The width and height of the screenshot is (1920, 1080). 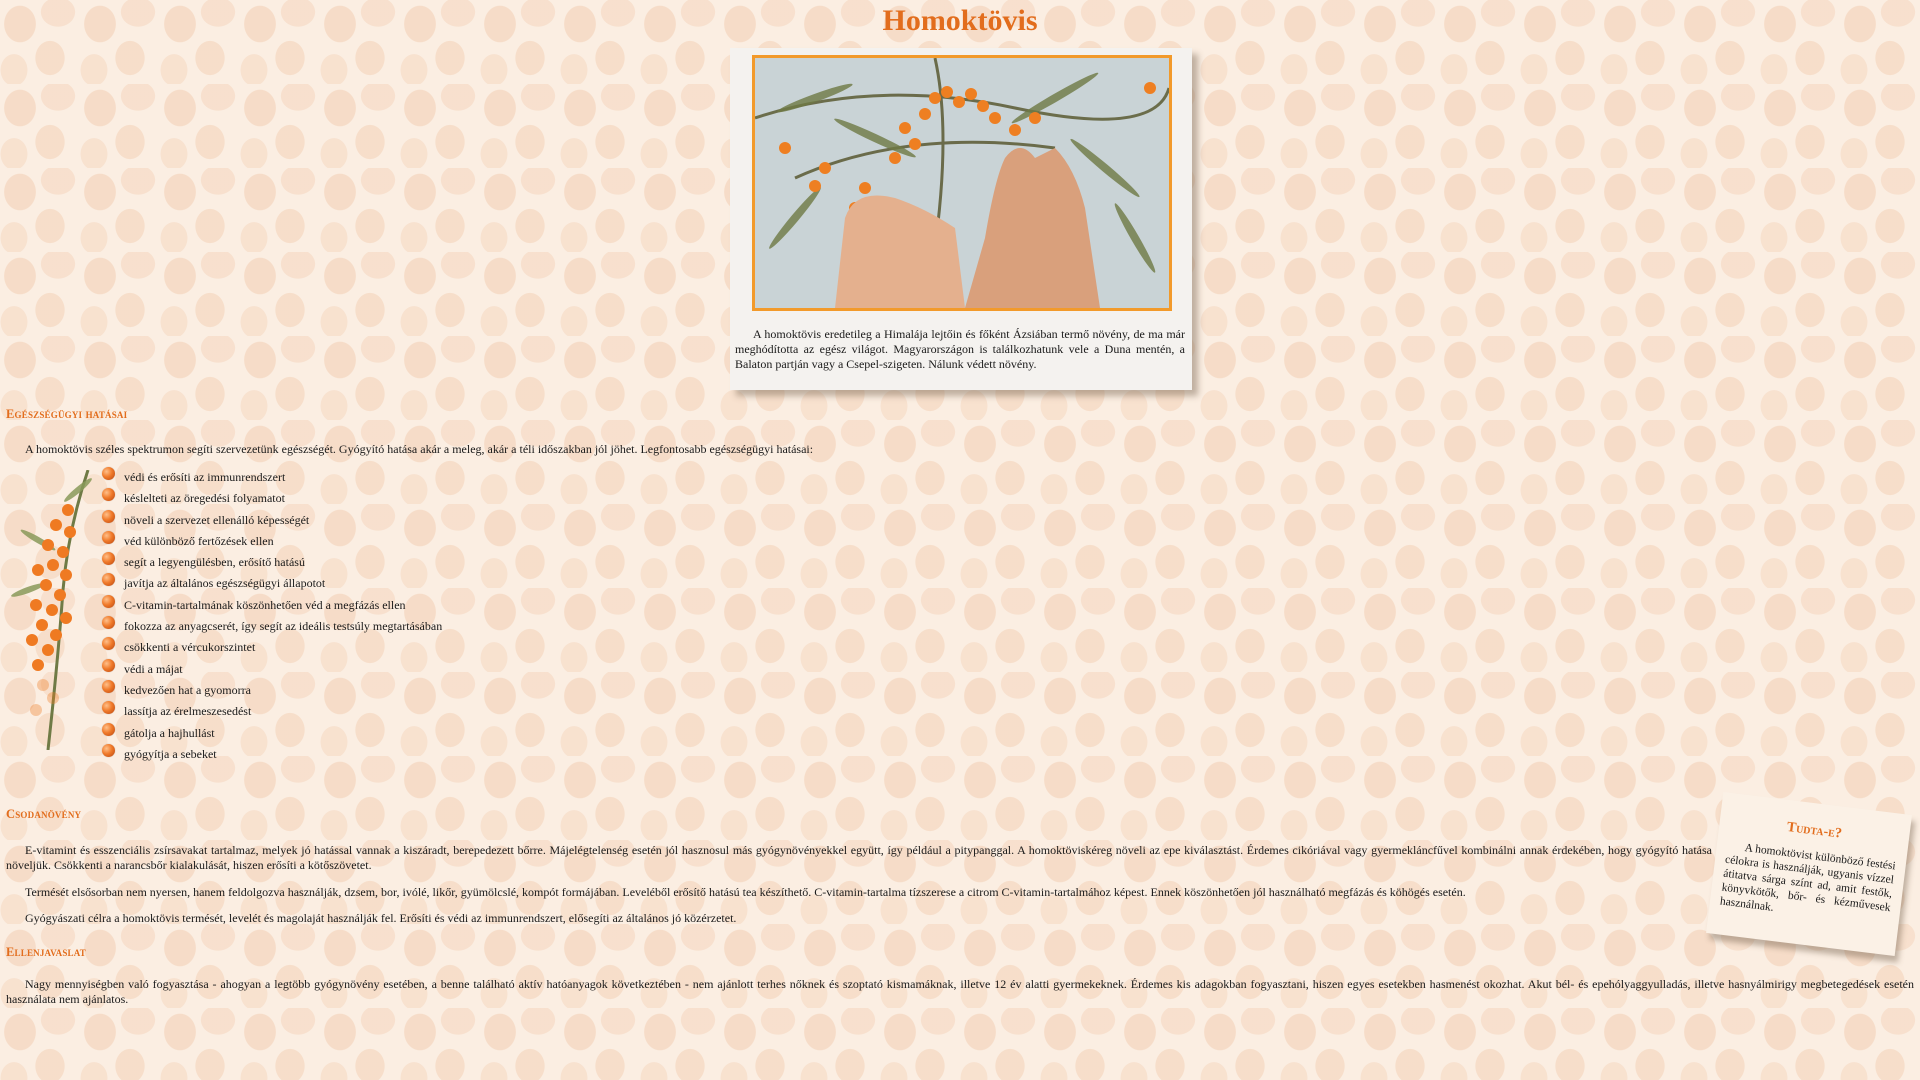 I want to click on benefit-item: csökkenti a vércukorszintet, so click(x=271, y=649).